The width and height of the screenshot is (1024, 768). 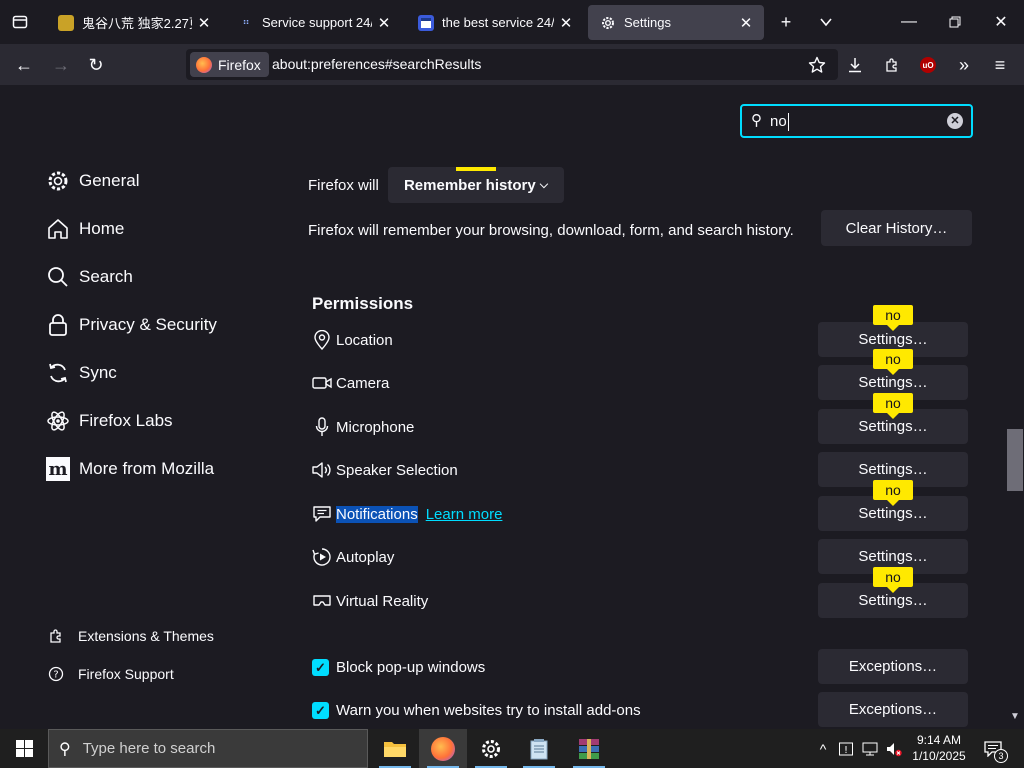 I want to click on identity-box: Firefox, so click(x=229, y=64).